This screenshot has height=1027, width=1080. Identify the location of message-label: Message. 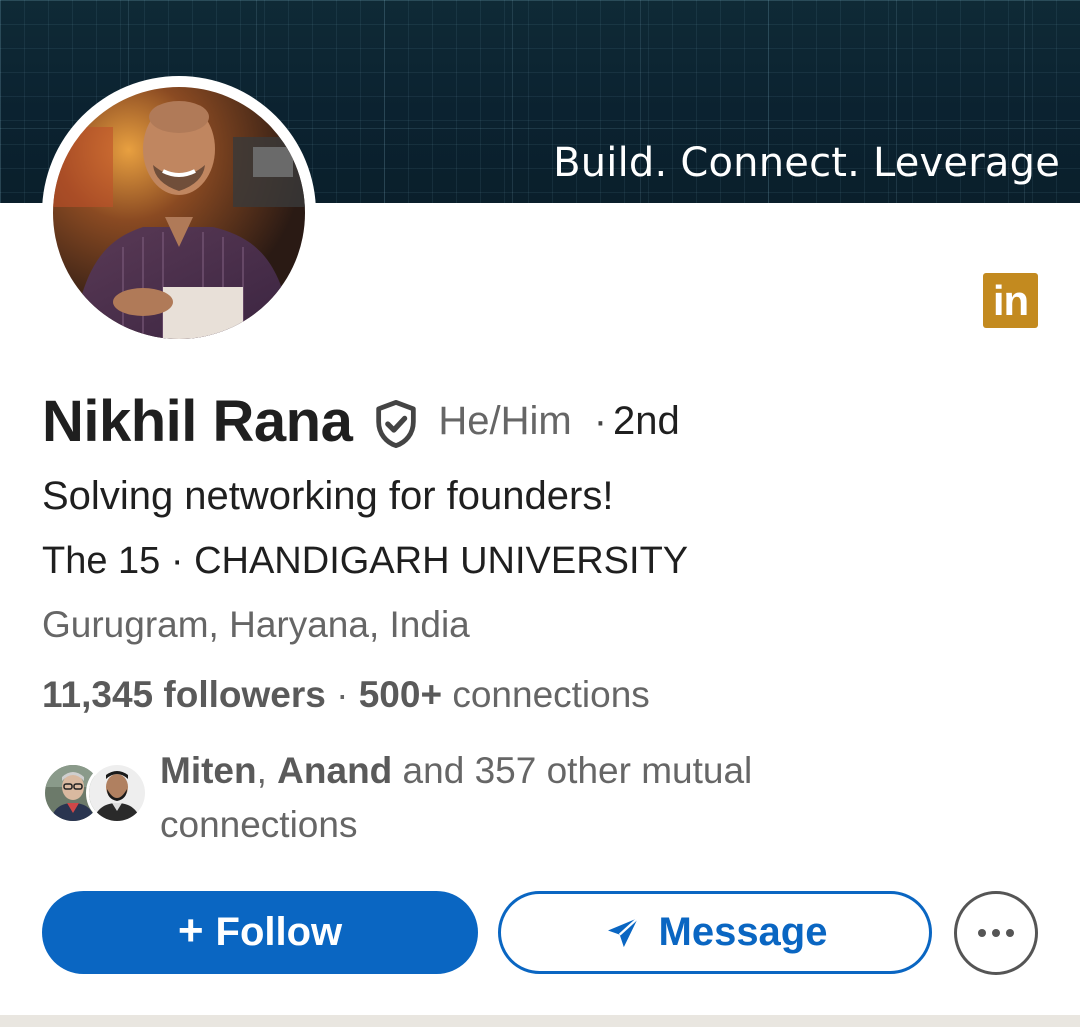
(743, 932).